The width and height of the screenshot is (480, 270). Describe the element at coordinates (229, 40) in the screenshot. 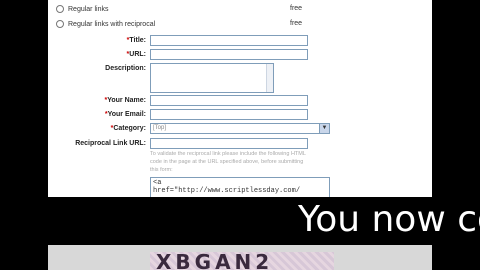

I see `title-input` at that location.